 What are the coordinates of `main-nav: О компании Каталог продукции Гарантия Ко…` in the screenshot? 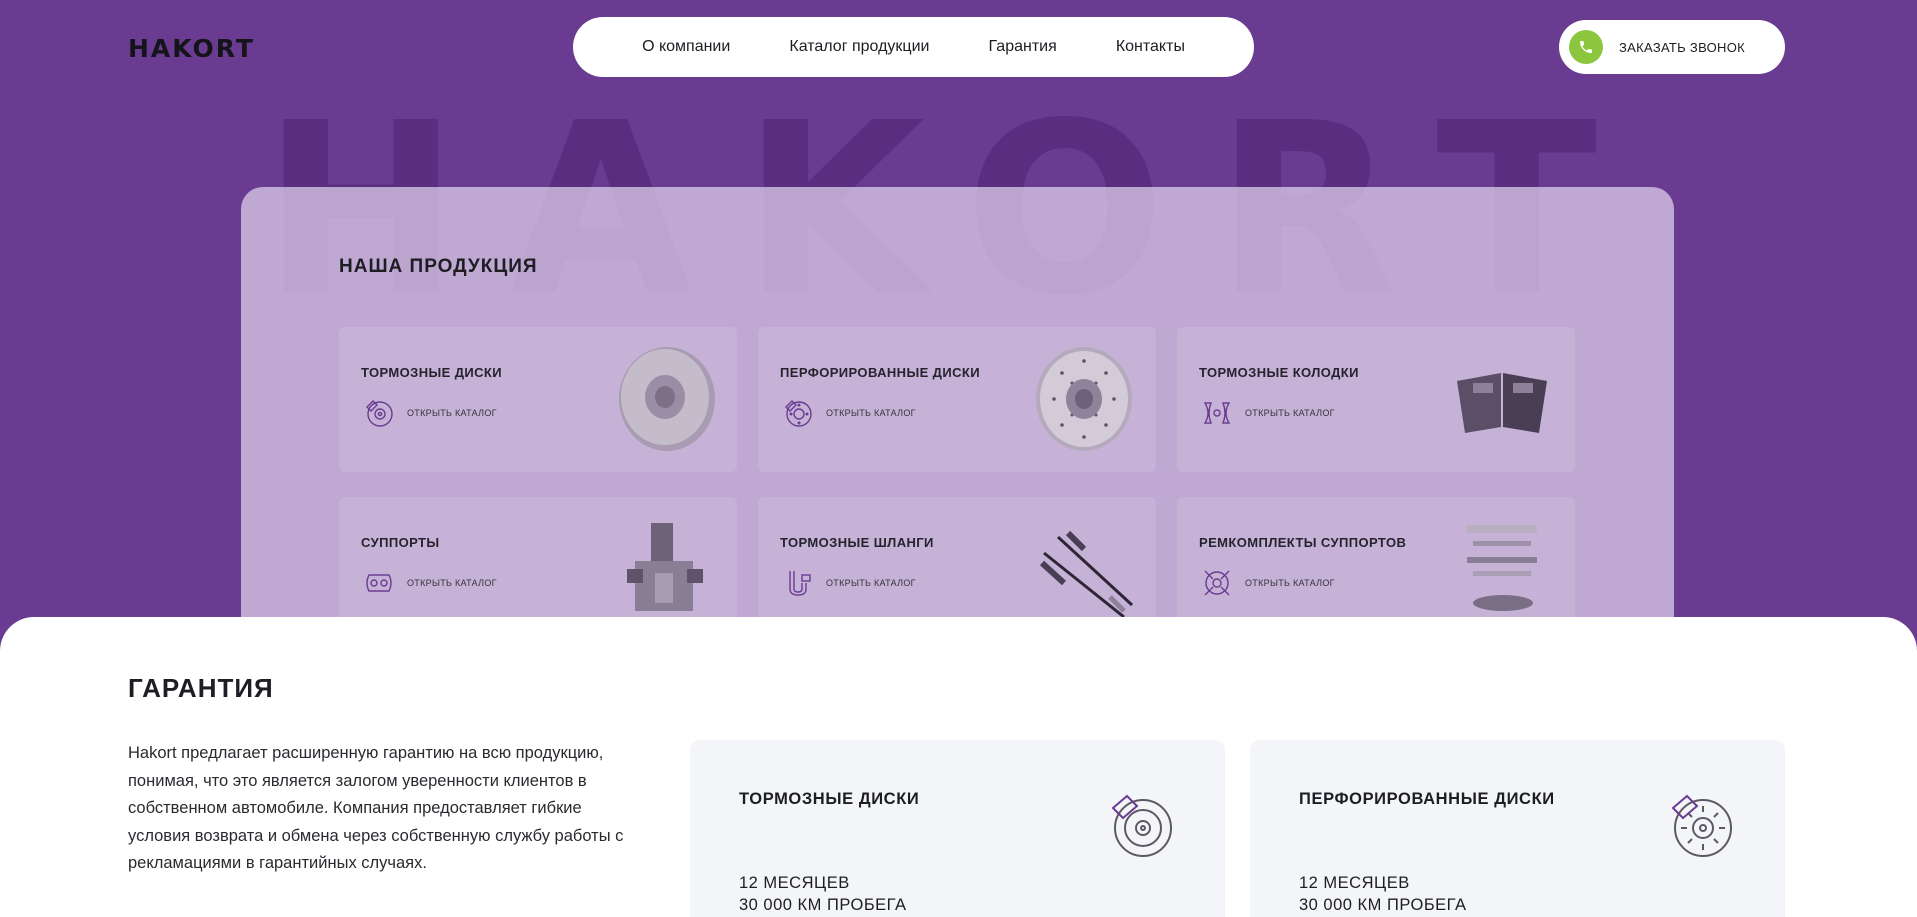 It's located at (913, 47).